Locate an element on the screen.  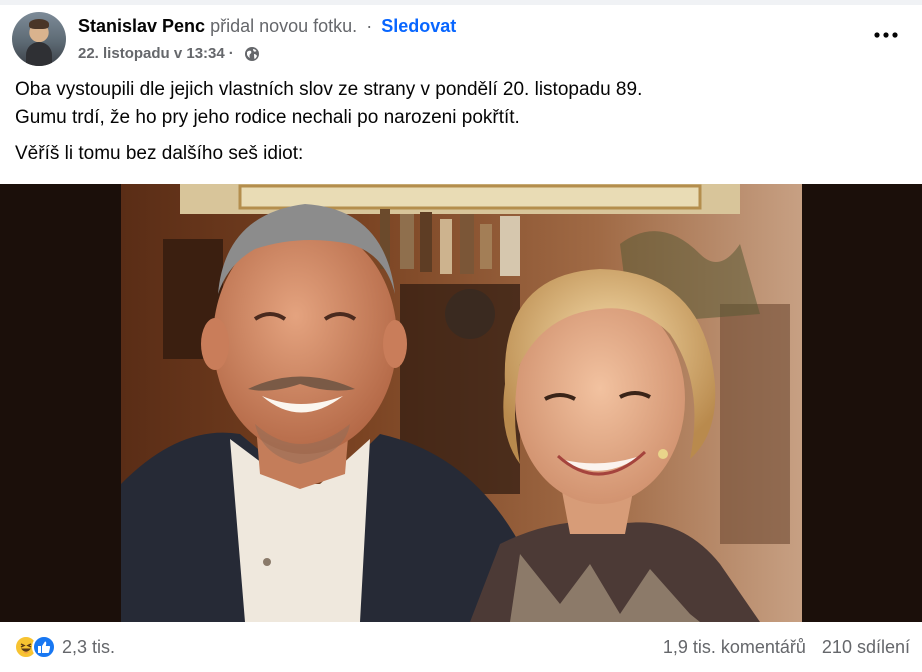
feed-gap is located at coordinates (461, 2).